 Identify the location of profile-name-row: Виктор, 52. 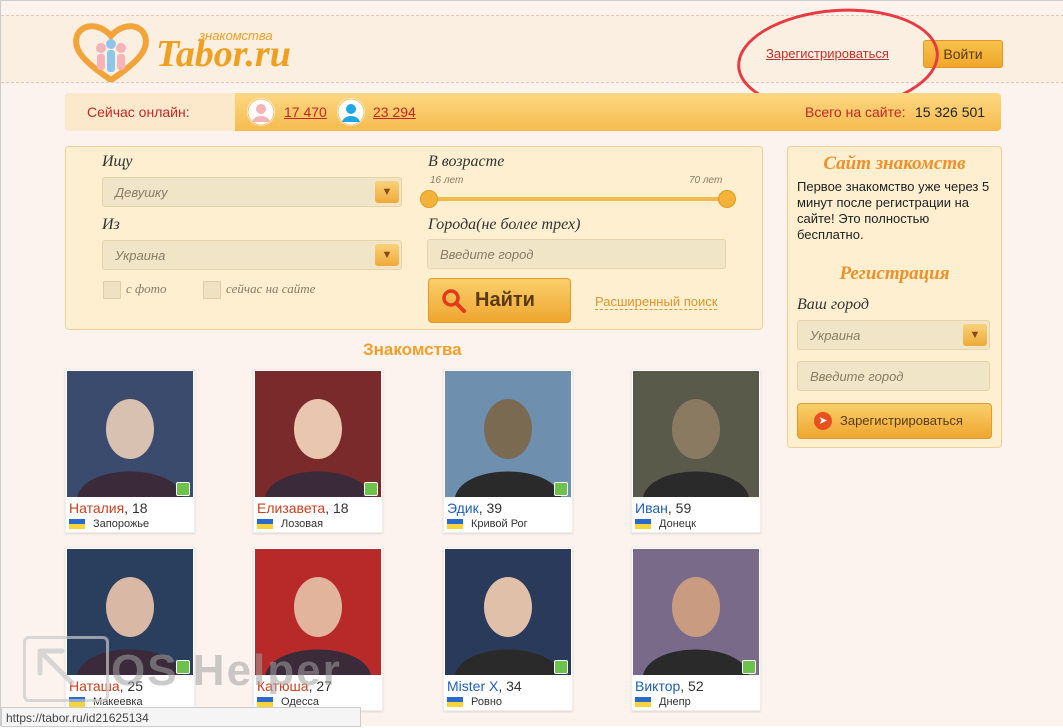
(669, 686).